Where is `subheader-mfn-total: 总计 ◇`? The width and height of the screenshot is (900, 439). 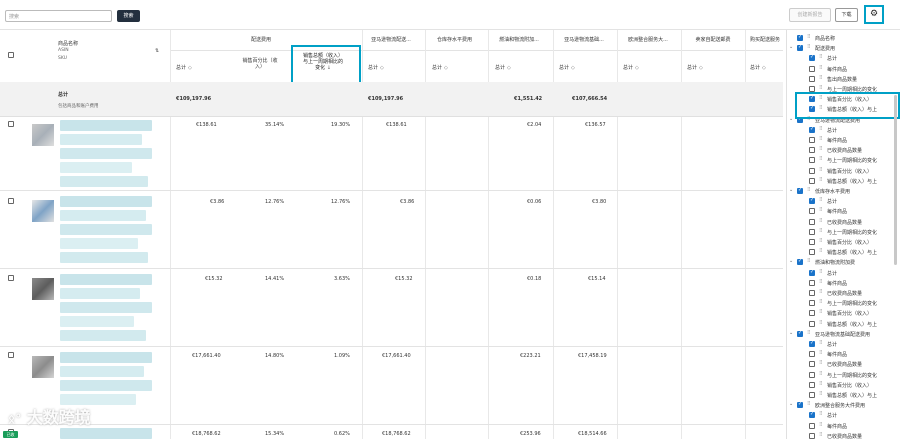 subheader-mfn-total: 总计 ◇ is located at coordinates (695, 67).